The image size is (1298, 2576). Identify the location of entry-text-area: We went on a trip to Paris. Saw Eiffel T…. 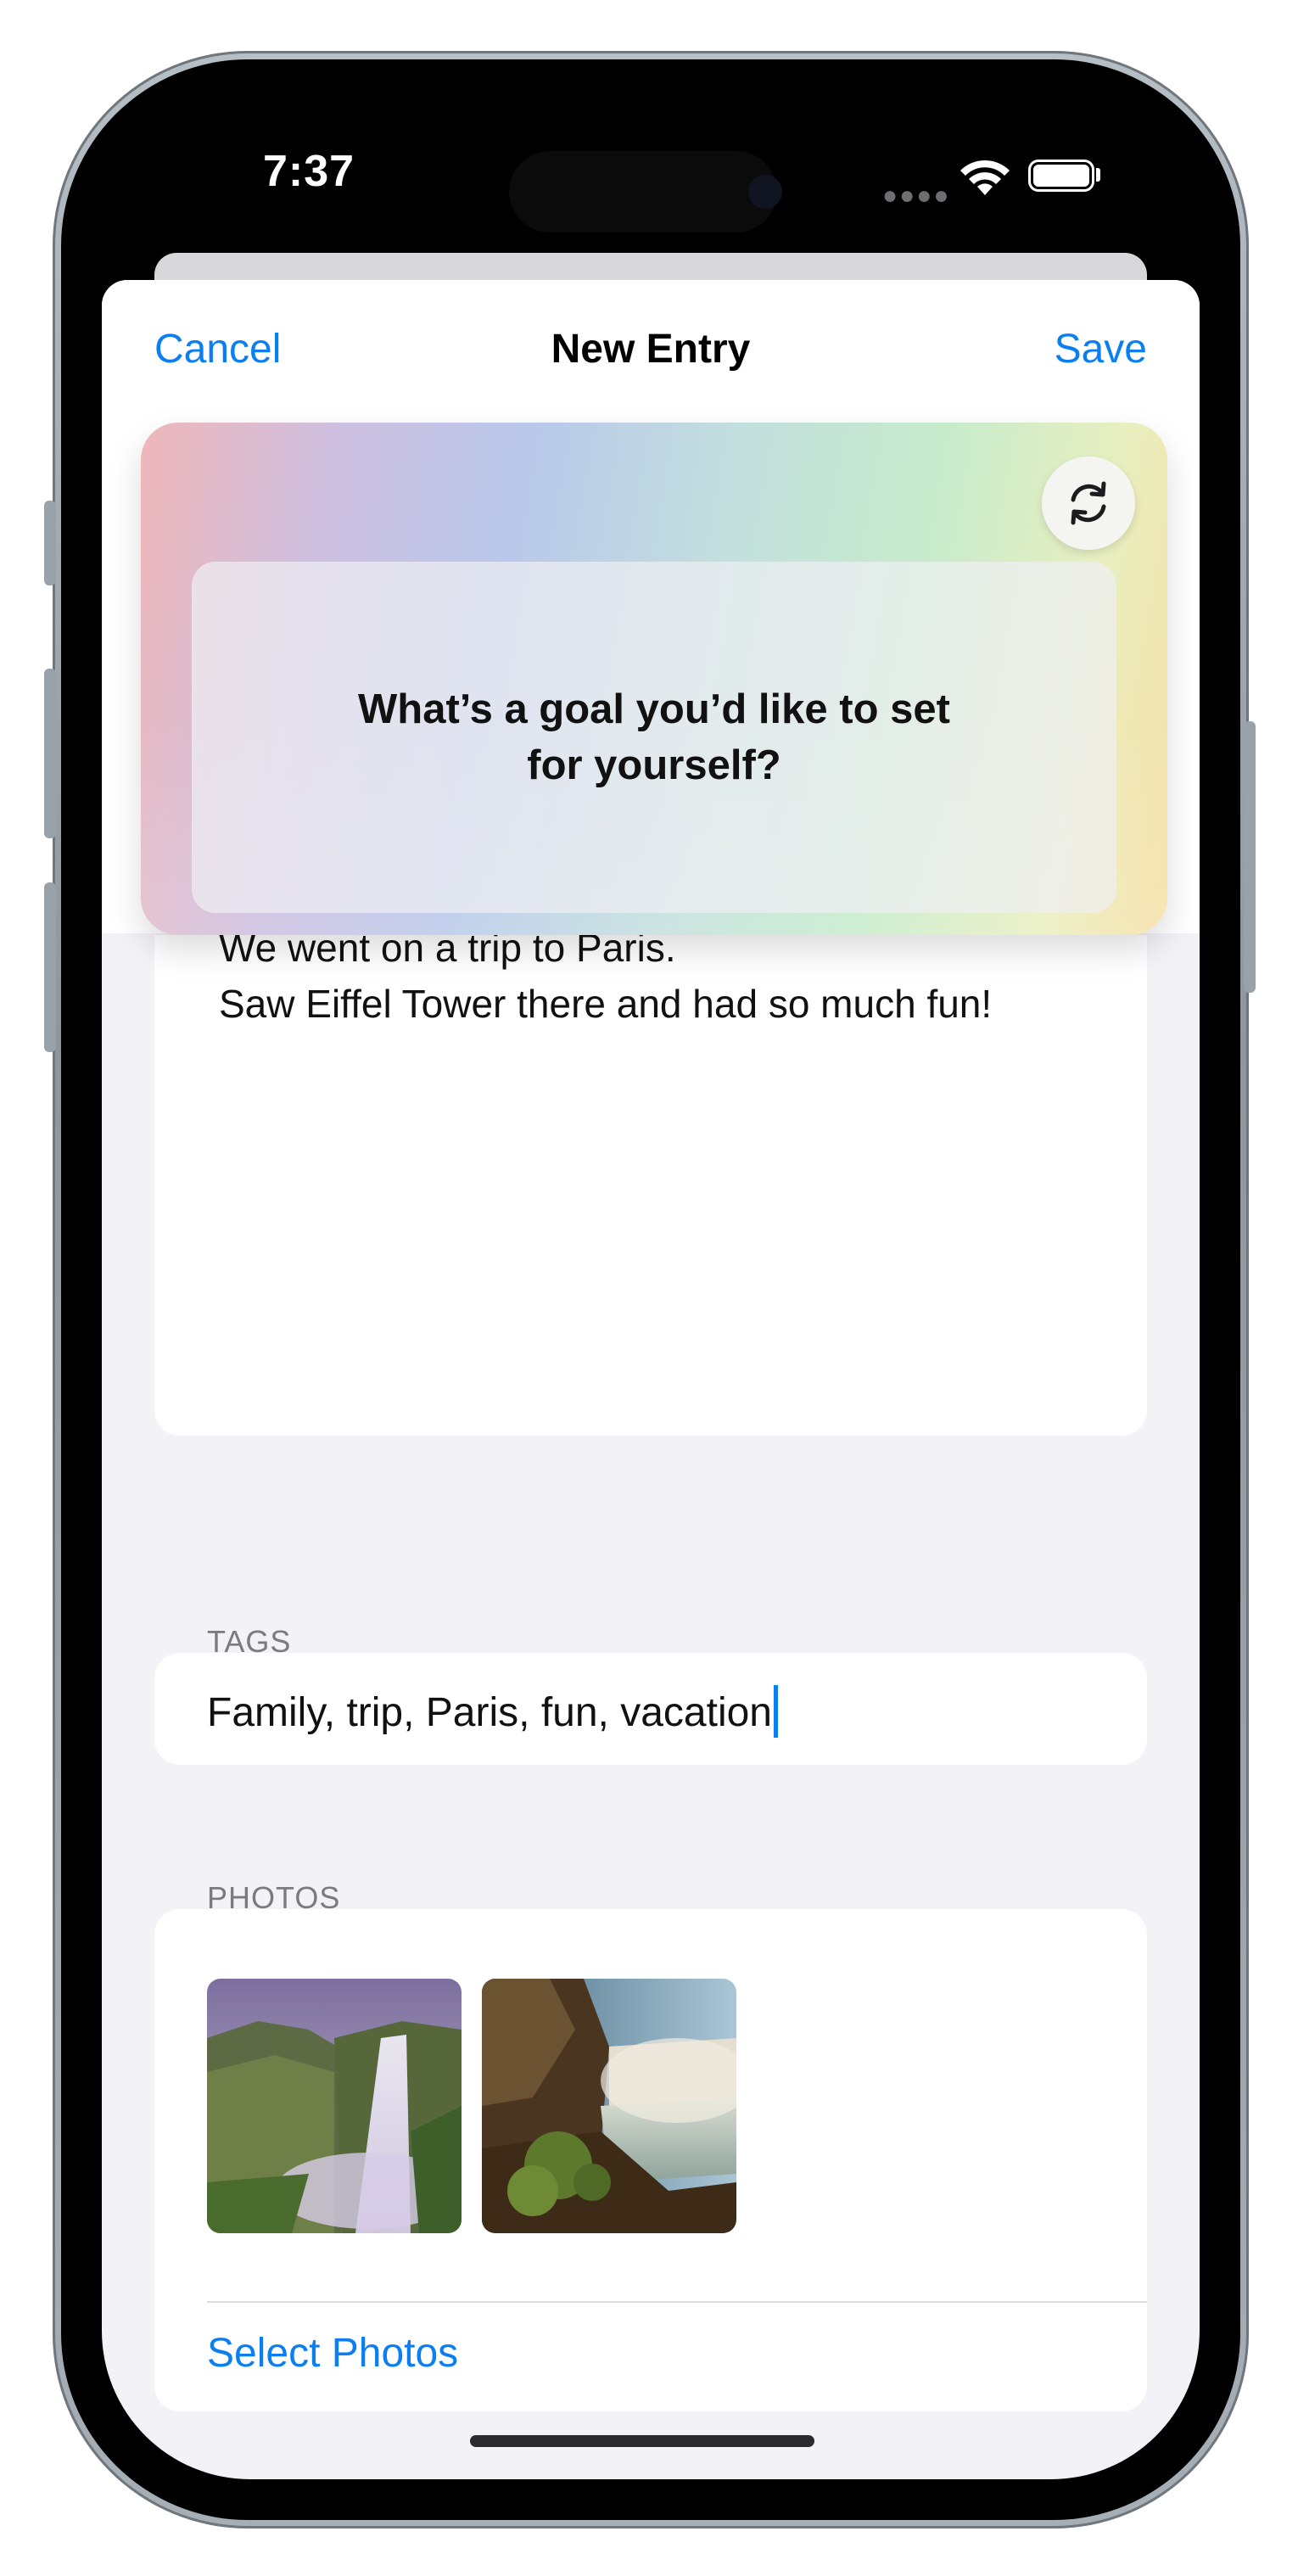
(650, 1186).